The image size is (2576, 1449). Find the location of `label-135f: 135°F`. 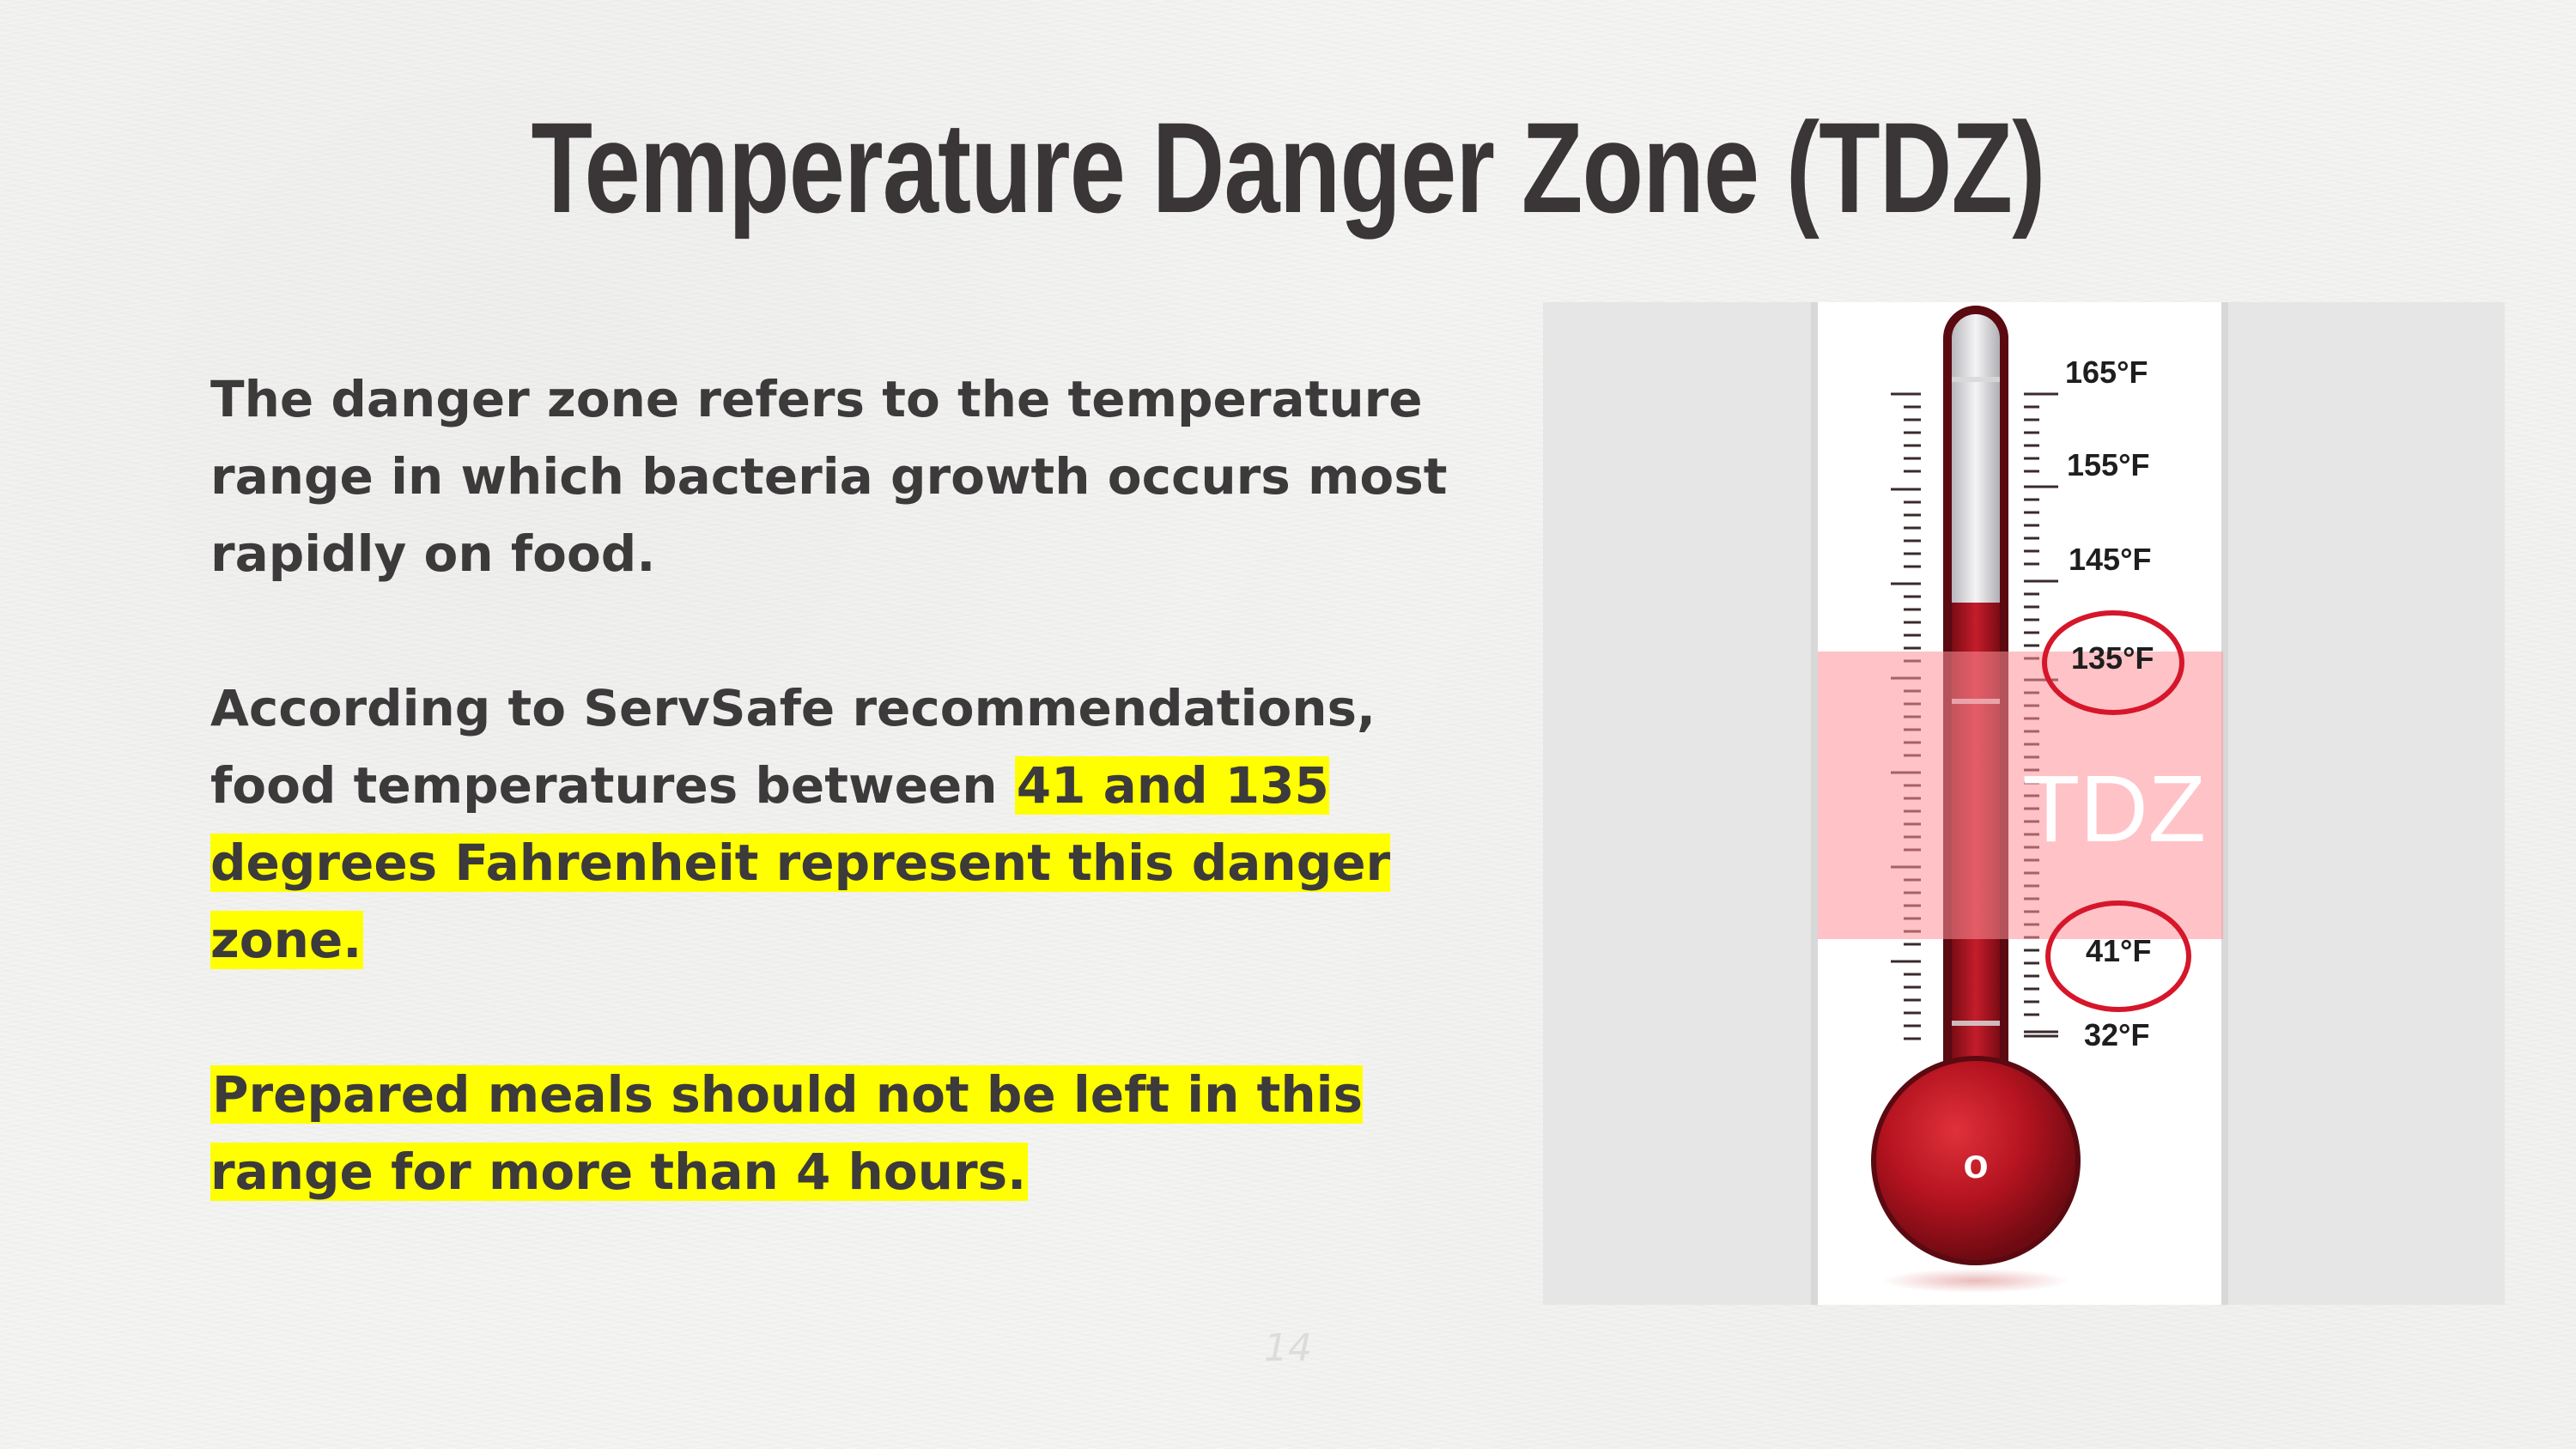

label-135f: 135°F is located at coordinates (2112, 658).